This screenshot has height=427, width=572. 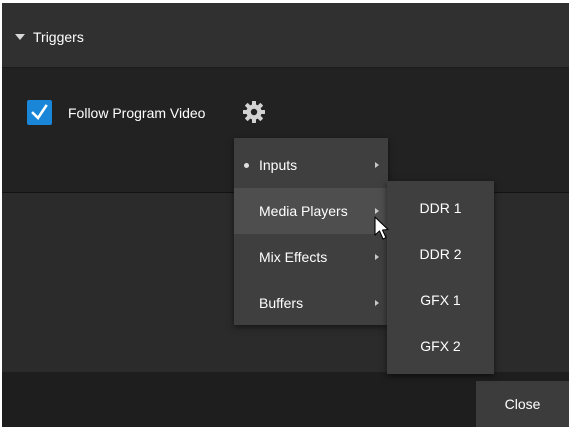 I want to click on follow-program-video-label: Follow Program Video, so click(x=137, y=113).